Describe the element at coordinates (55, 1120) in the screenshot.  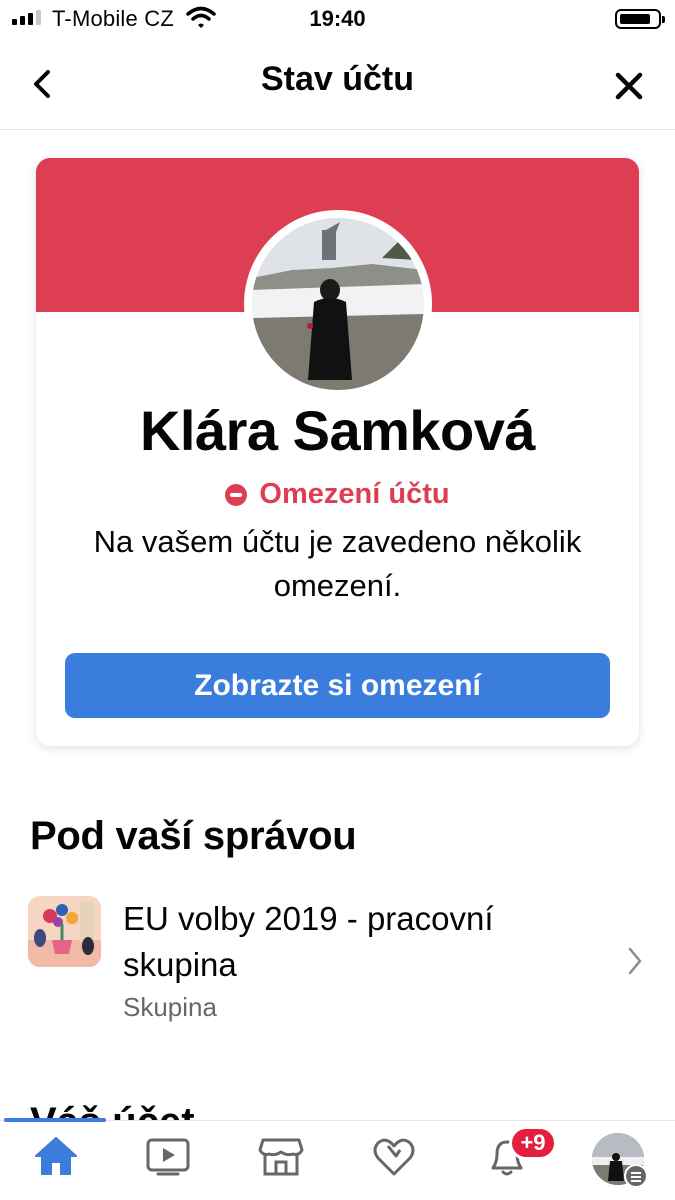
I see `active-tab-indicator` at that location.